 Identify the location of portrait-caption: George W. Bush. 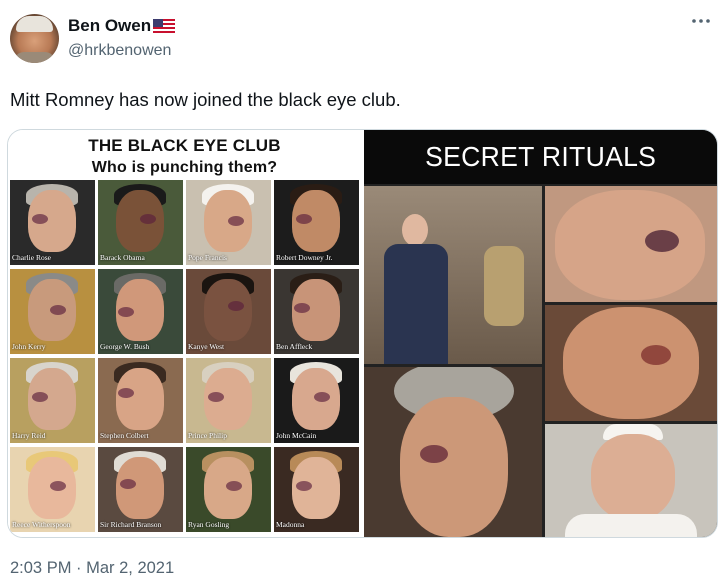
(125, 346).